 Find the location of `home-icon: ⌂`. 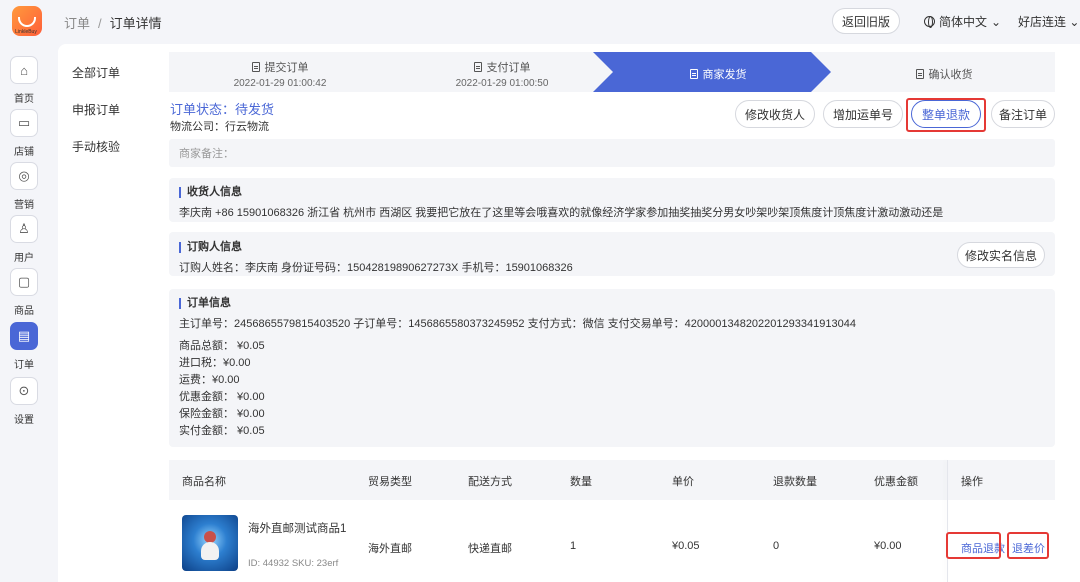

home-icon: ⌂ is located at coordinates (24, 70).